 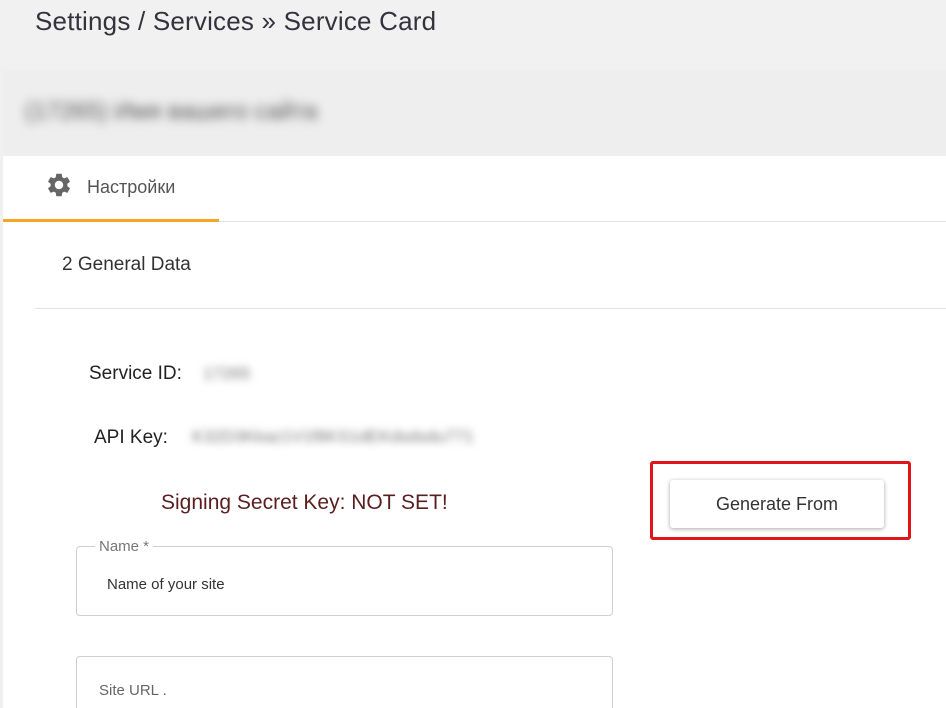 What do you see at coordinates (473, 32) in the screenshot?
I see `breadcrumb-bar: Settings / Services » Service Card` at bounding box center [473, 32].